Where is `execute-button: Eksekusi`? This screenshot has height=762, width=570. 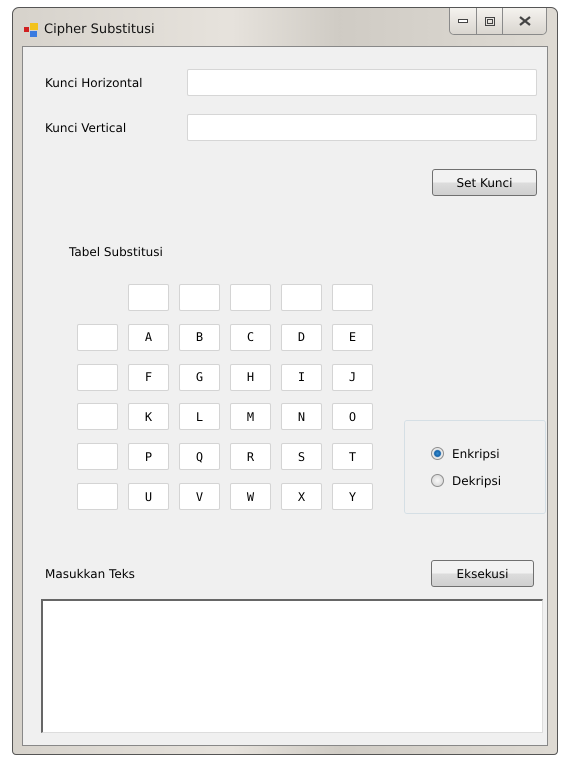 execute-button: Eksekusi is located at coordinates (482, 573).